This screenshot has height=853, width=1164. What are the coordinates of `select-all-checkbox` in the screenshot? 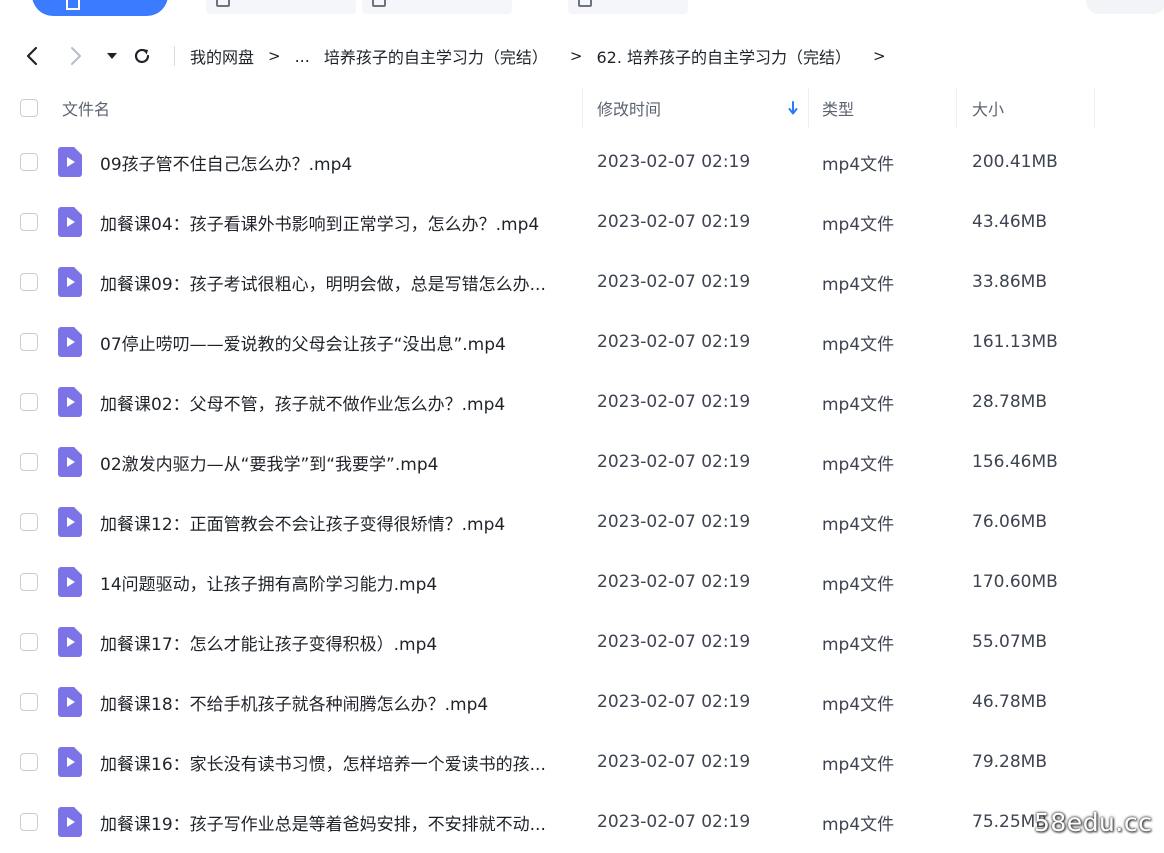 It's located at (29, 108).